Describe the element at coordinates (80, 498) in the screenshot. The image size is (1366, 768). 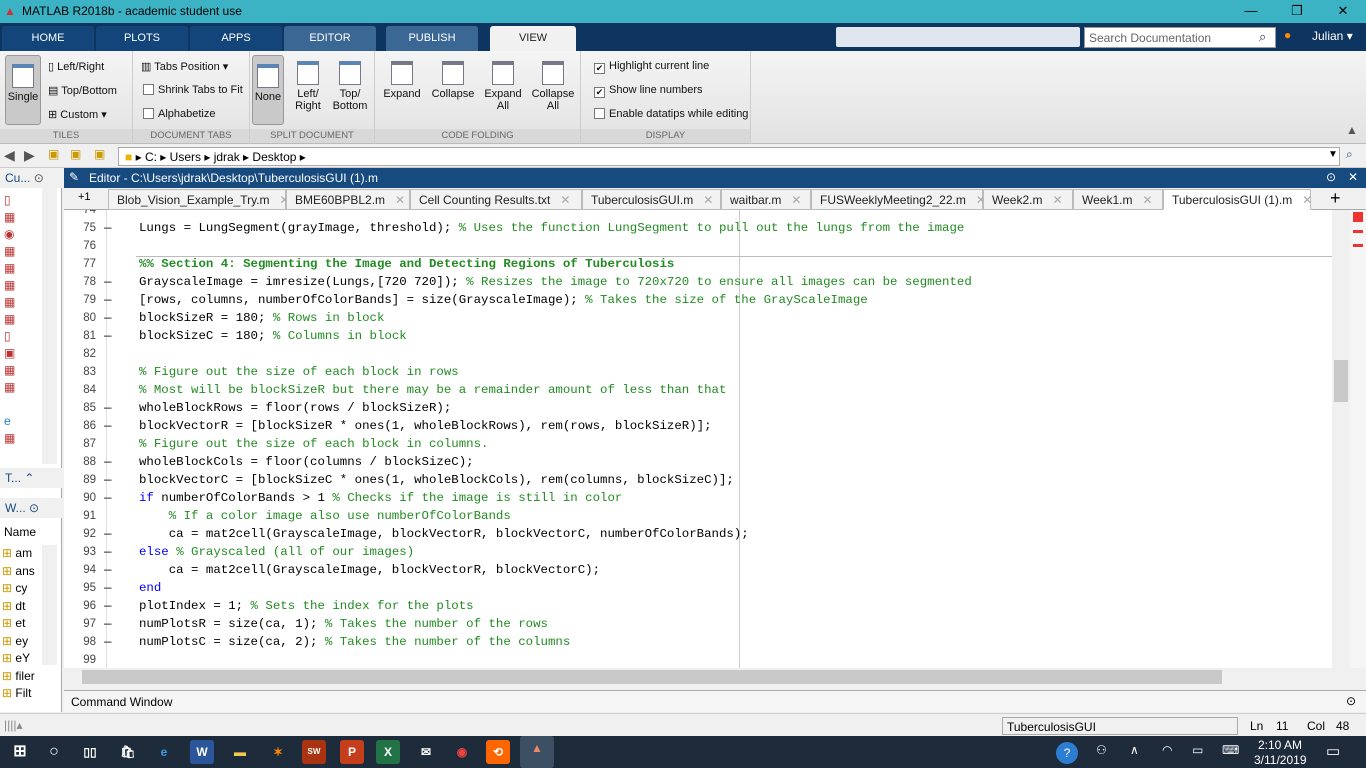
I see `line-number: 90` at that location.